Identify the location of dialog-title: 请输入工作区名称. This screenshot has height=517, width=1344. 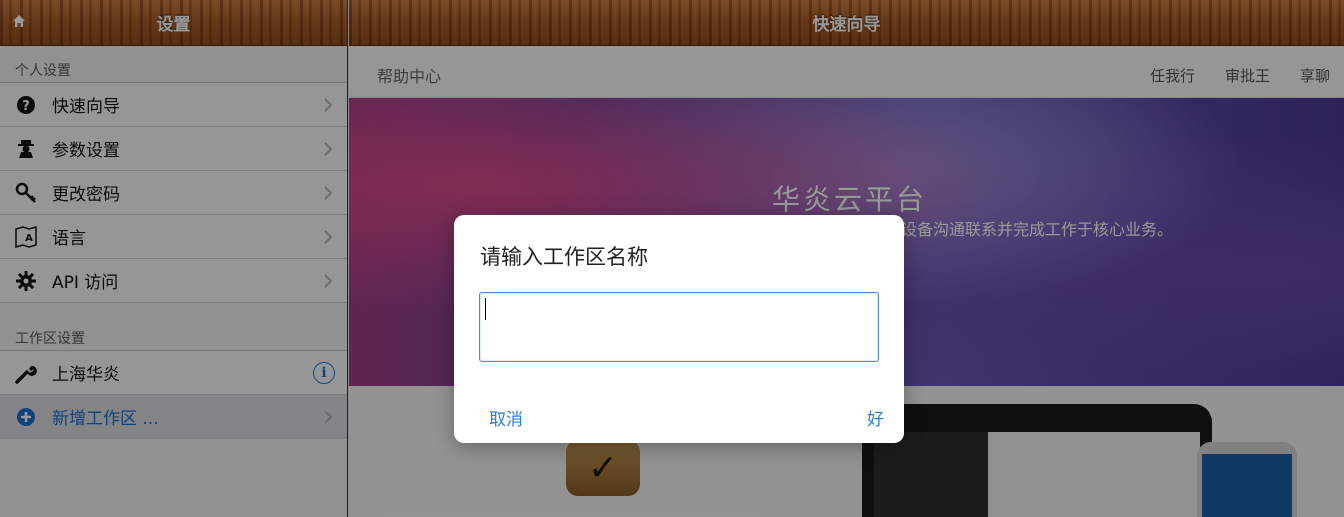
(564, 257).